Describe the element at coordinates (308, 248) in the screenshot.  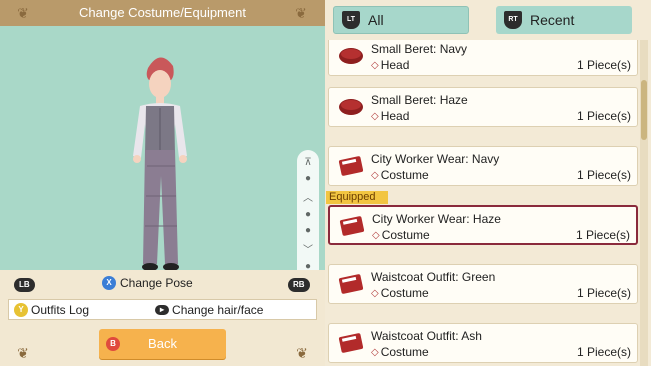
I see `chevron-down-icon: ﹀` at that location.